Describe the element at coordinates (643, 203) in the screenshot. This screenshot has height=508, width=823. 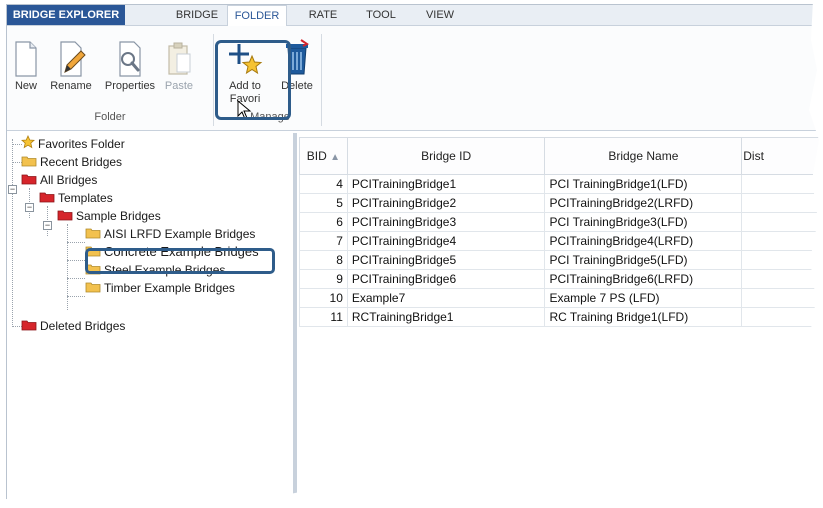
I see `cell-bridge-name: PCITrainingBridge2(LRFD)` at that location.